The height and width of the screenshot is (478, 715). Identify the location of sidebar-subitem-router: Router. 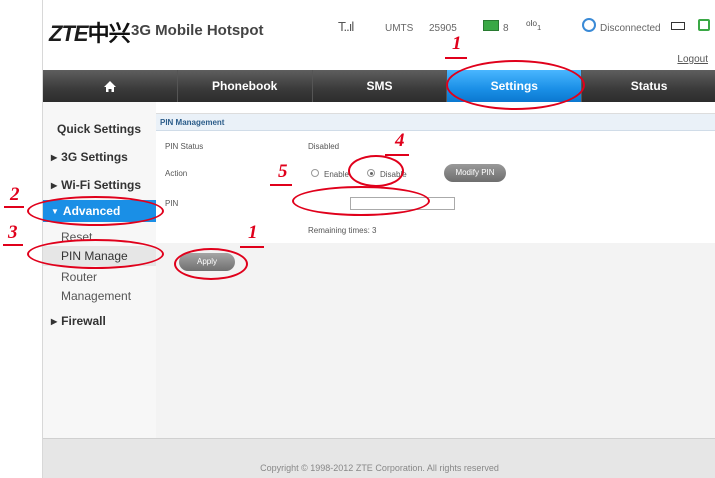
(99, 277).